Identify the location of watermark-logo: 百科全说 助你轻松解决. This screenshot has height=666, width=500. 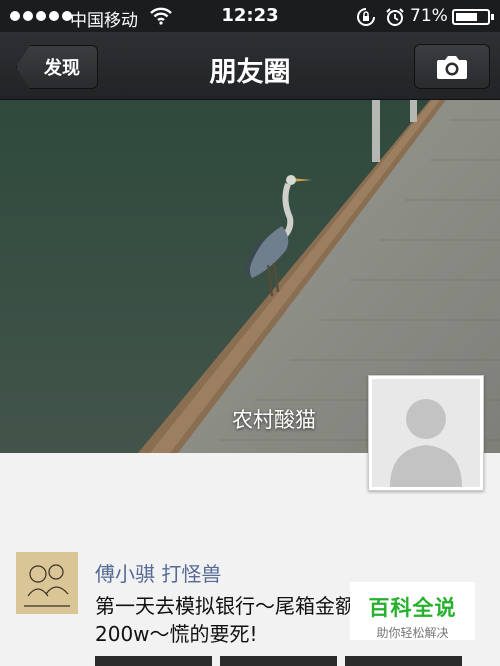
(412, 611).